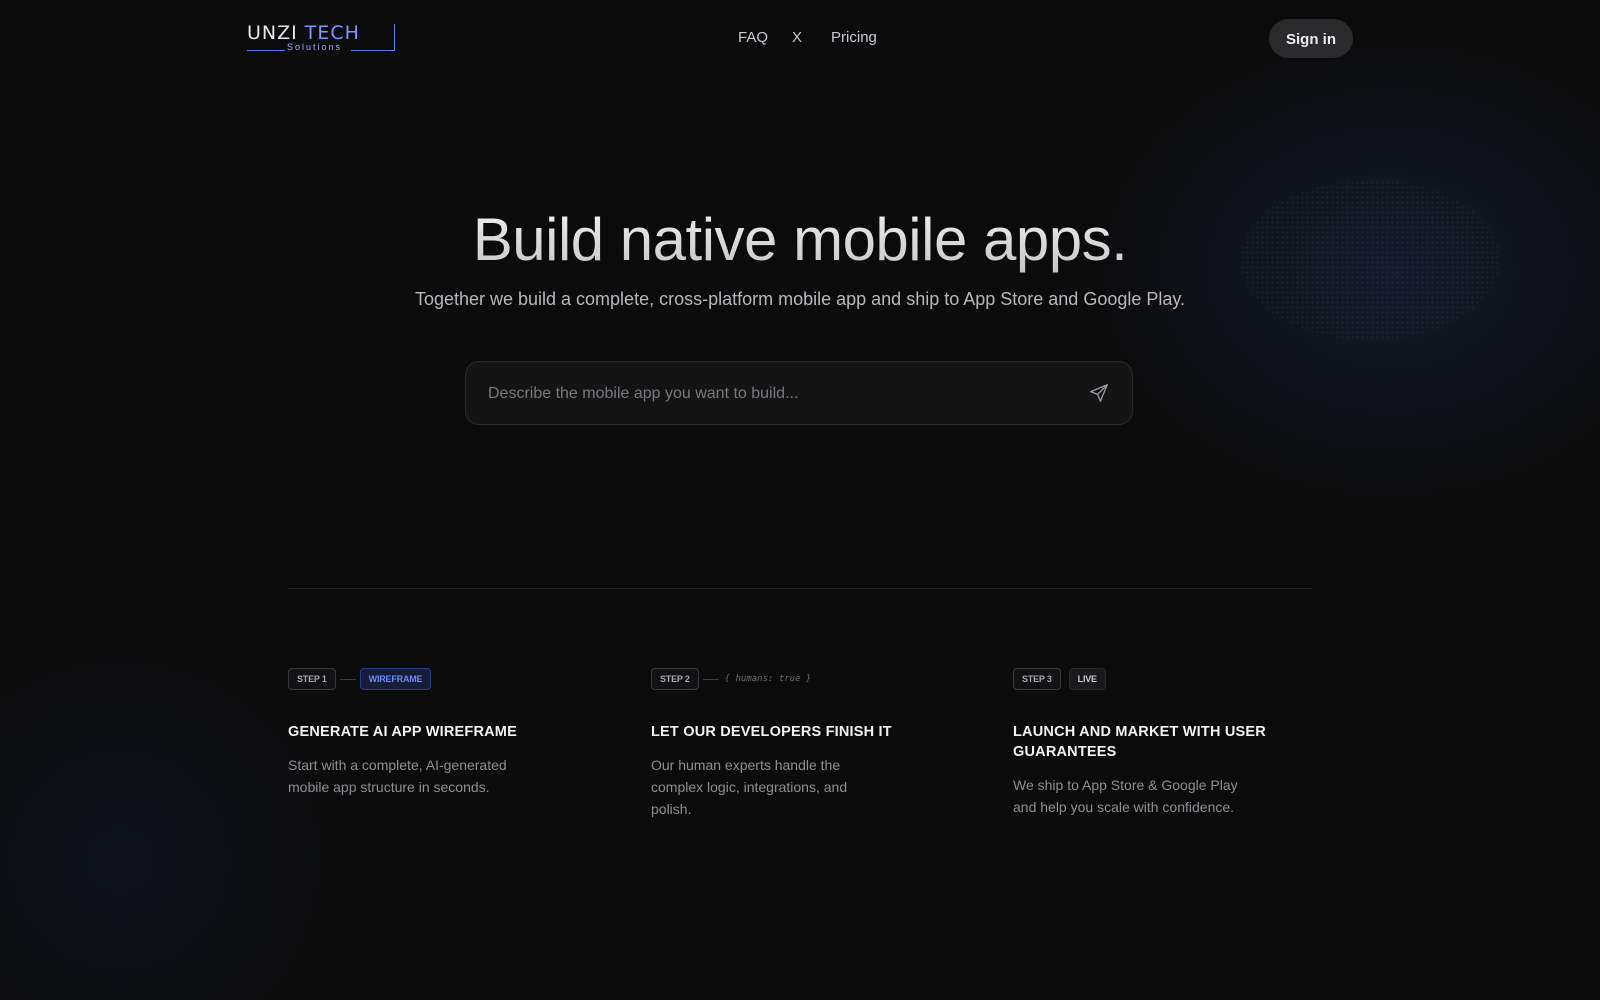 The height and width of the screenshot is (1000, 1600). I want to click on brand-logo: UNZI TECH Solutions, so click(322, 38).